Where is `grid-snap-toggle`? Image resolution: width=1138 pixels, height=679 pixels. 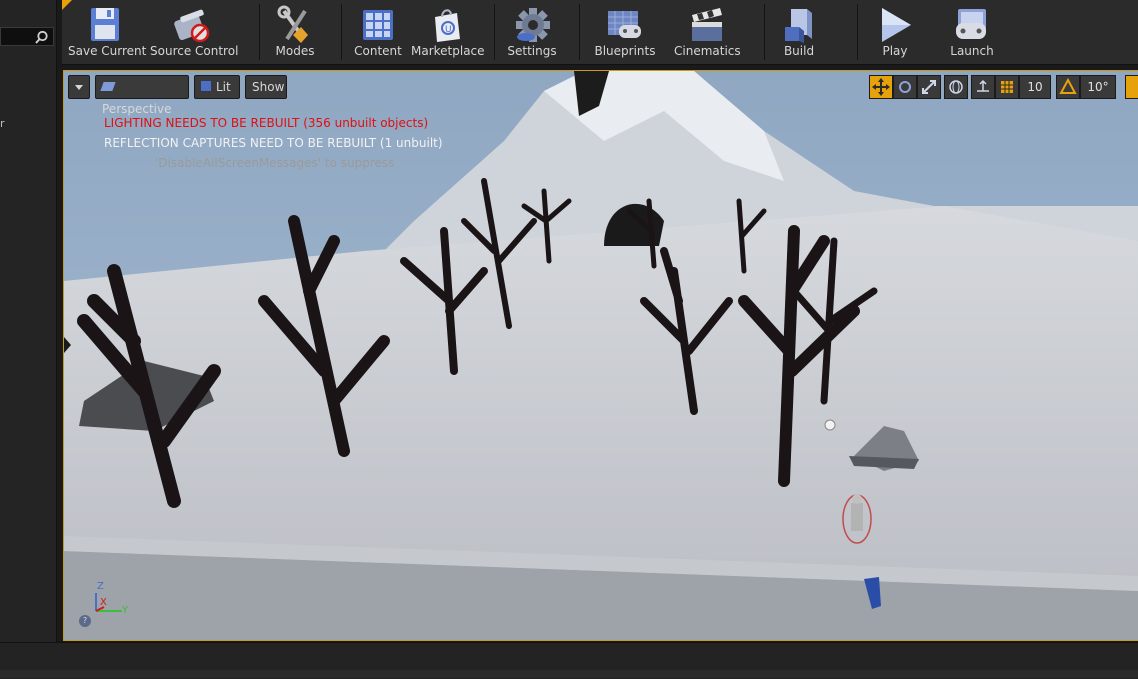 grid-snap-toggle is located at coordinates (1007, 87).